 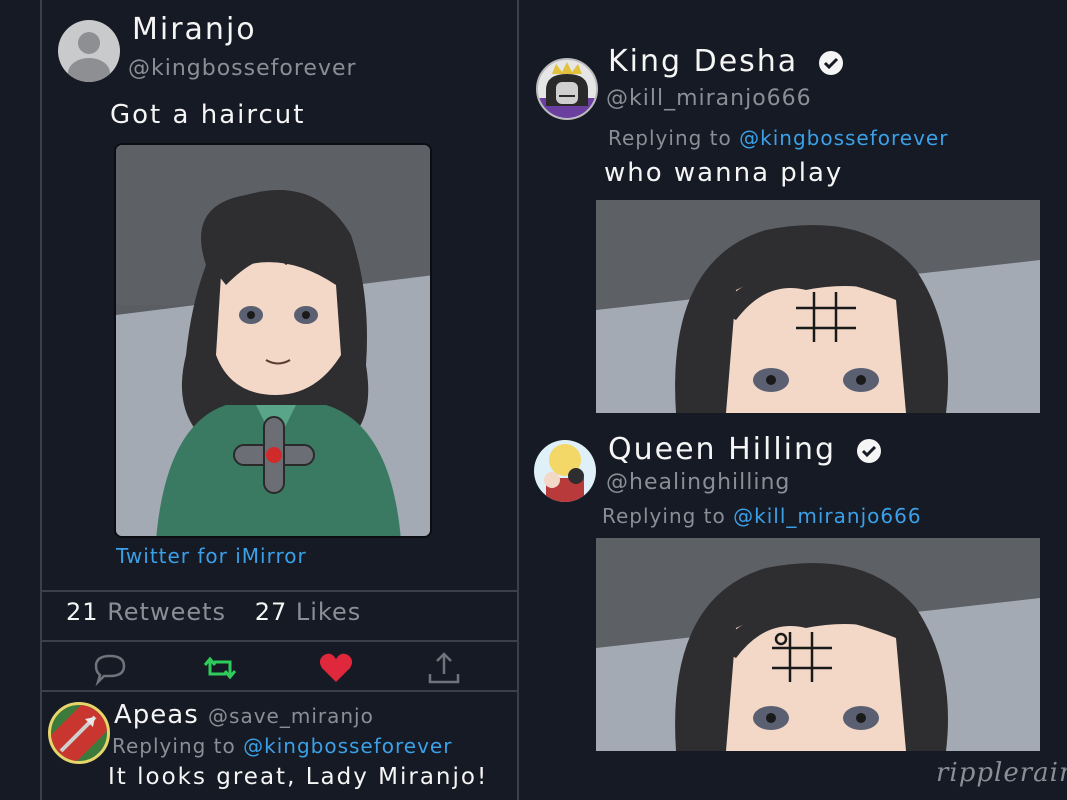 I want to click on reply-button, so click(x=110, y=668).